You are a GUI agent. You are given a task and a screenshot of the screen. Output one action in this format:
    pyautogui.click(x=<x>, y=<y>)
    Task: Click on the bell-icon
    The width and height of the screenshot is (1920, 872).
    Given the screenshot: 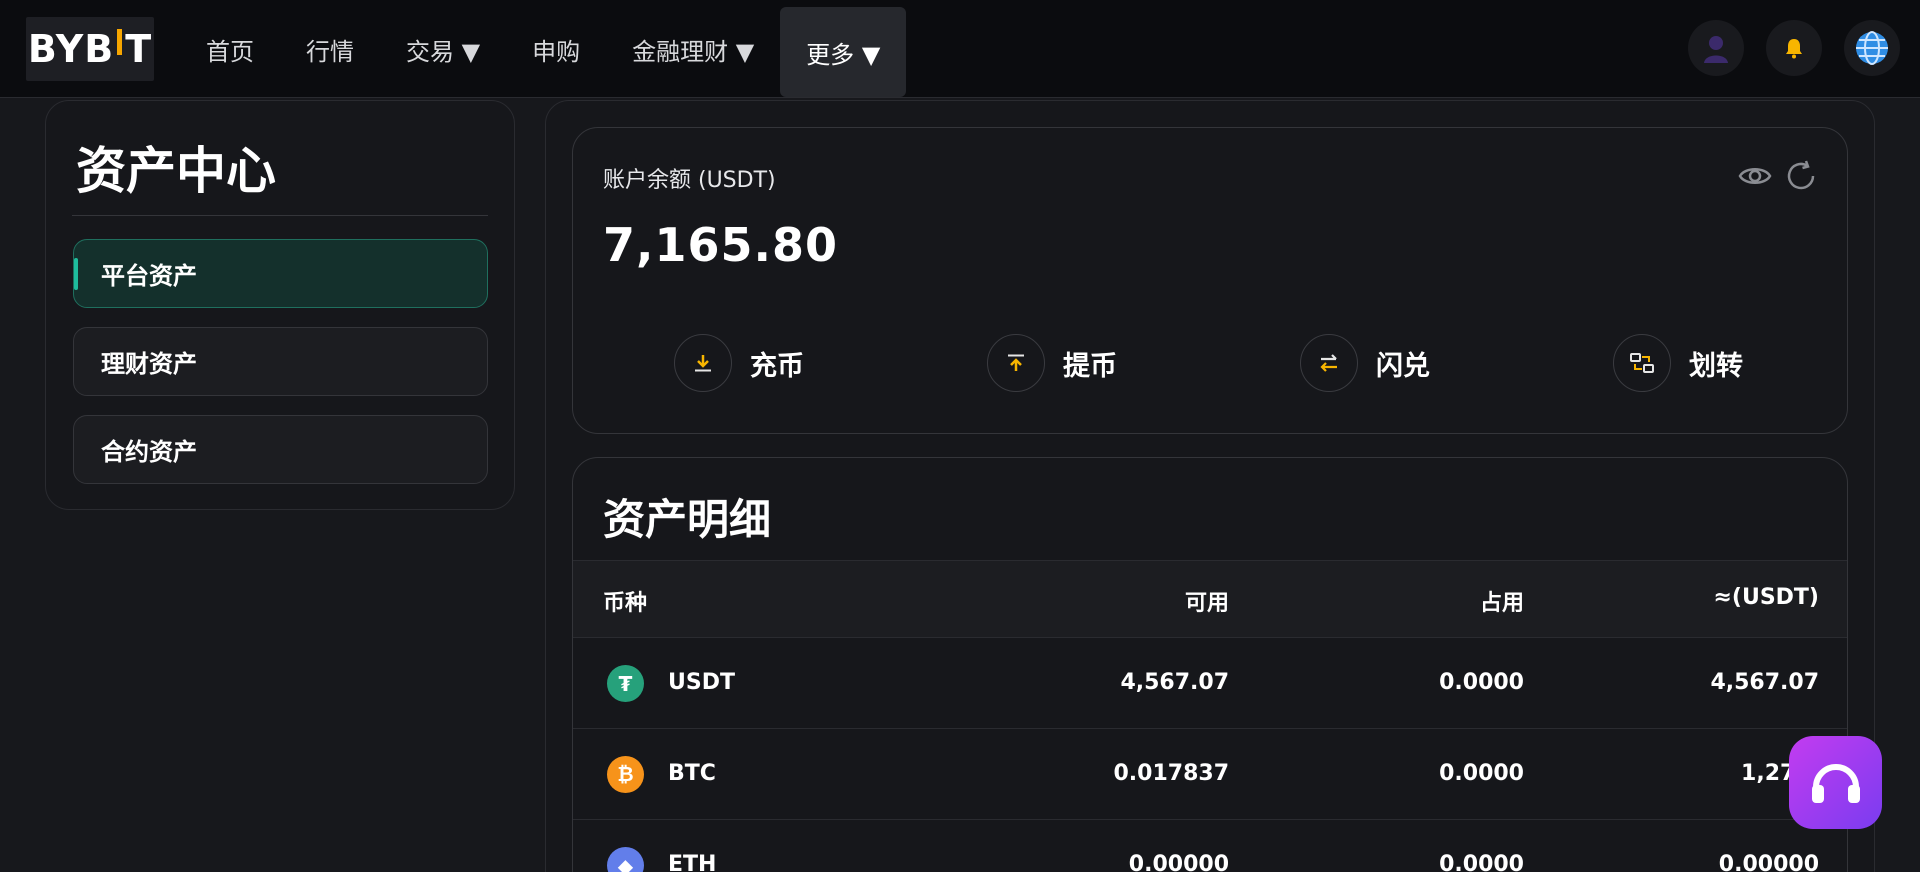 What is the action you would take?
    pyautogui.click(x=1794, y=49)
    